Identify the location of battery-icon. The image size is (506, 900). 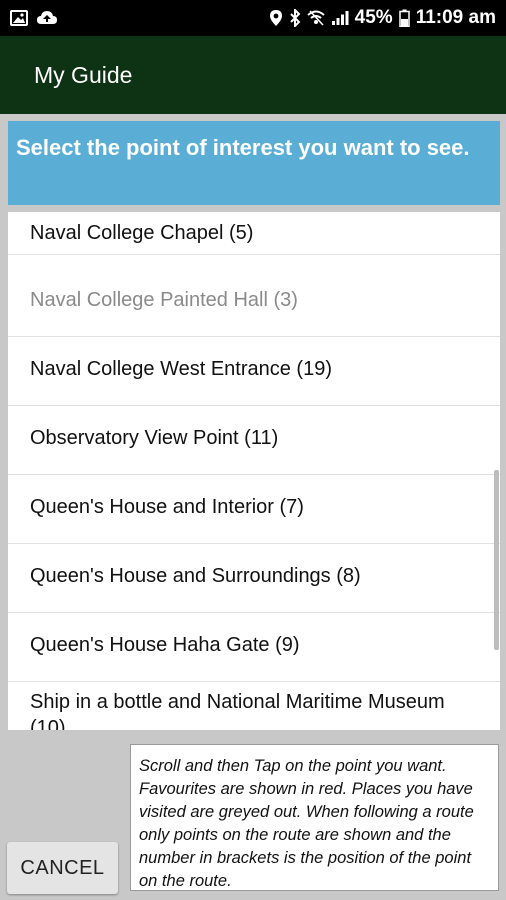
(404, 18).